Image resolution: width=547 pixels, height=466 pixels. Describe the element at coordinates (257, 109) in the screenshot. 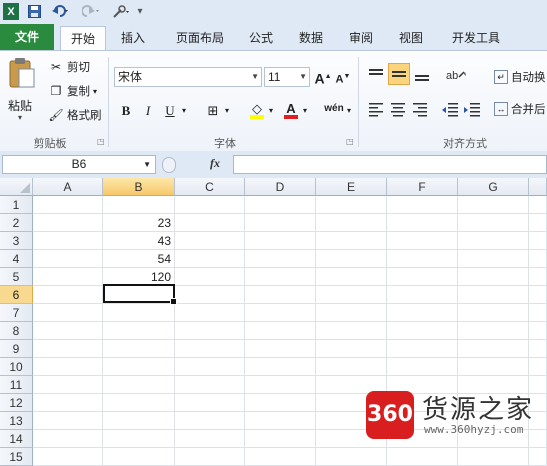

I see `fill-color-button: ◇` at that location.